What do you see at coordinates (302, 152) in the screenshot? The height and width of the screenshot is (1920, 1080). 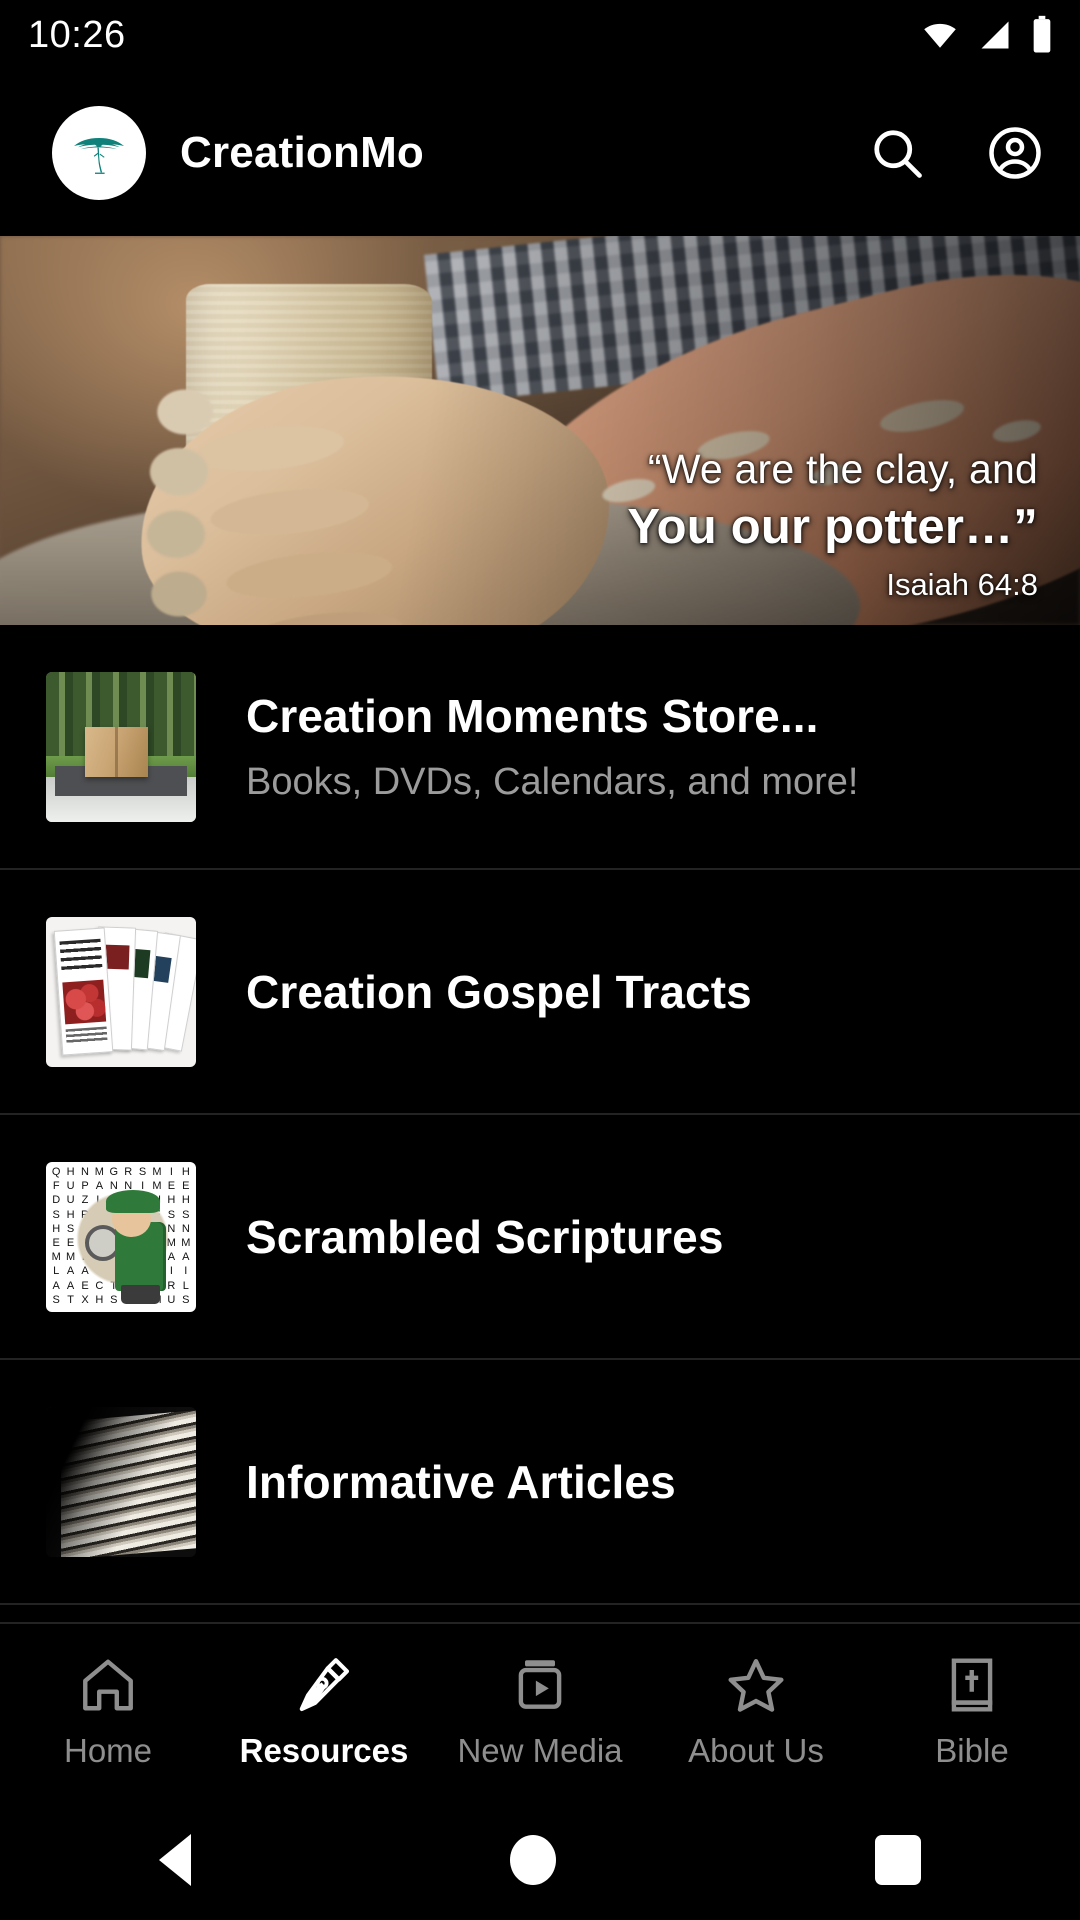 I see `app-title: CreationMo` at bounding box center [302, 152].